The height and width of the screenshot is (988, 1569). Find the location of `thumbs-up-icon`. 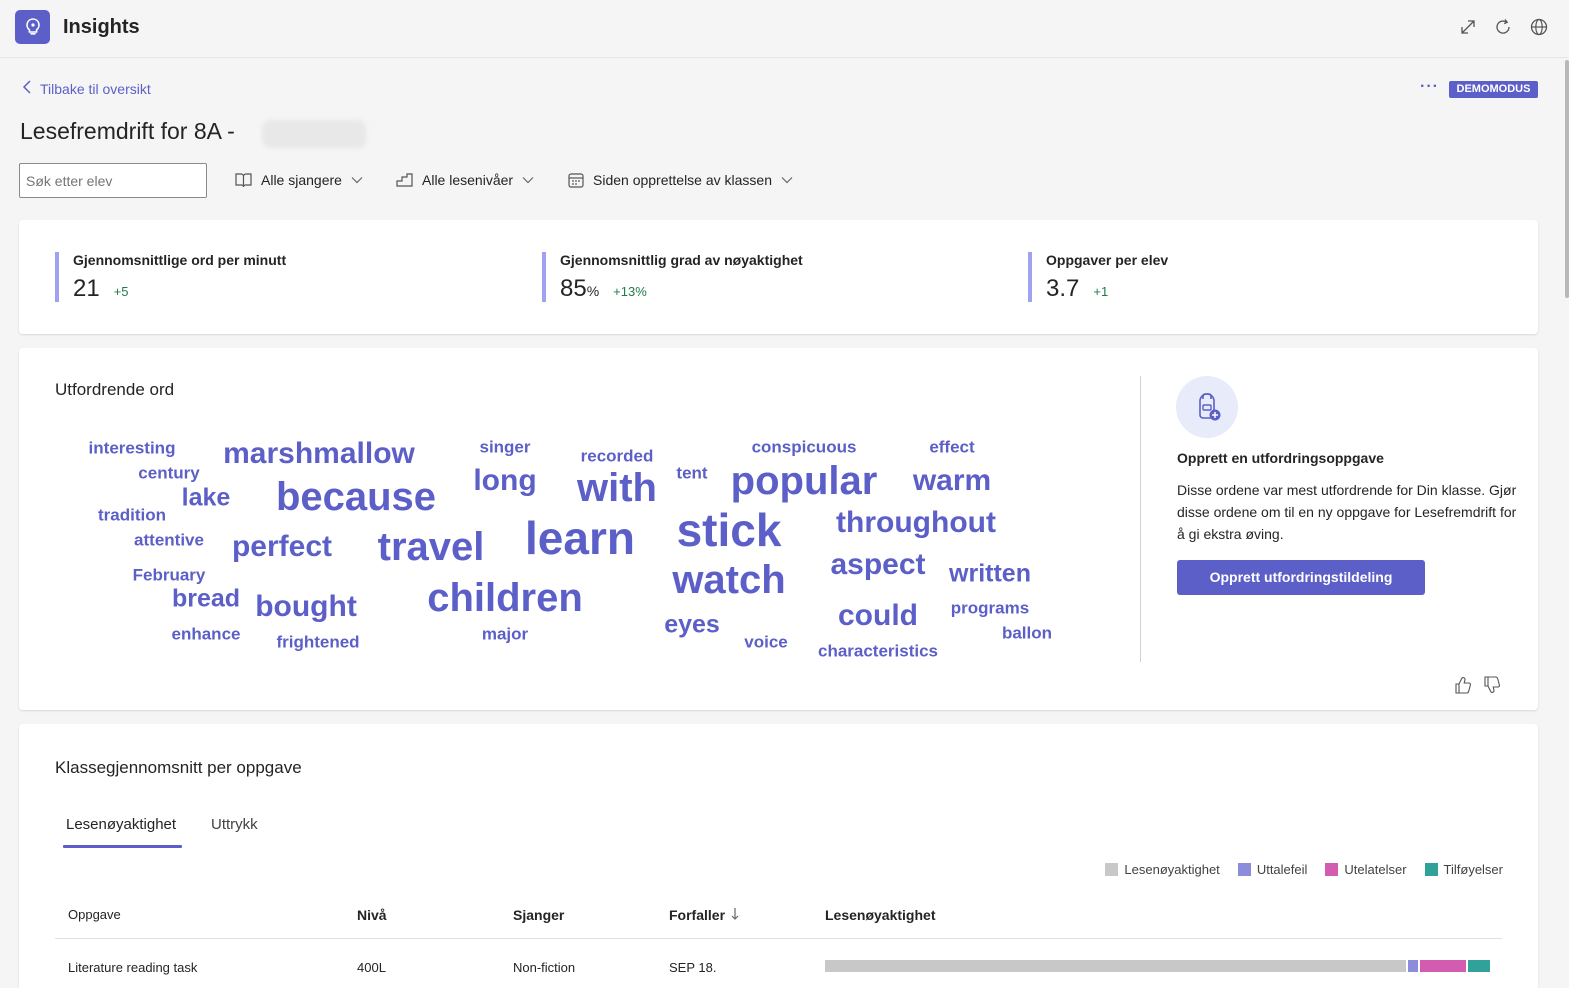

thumbs-up-icon is located at coordinates (1463, 685).